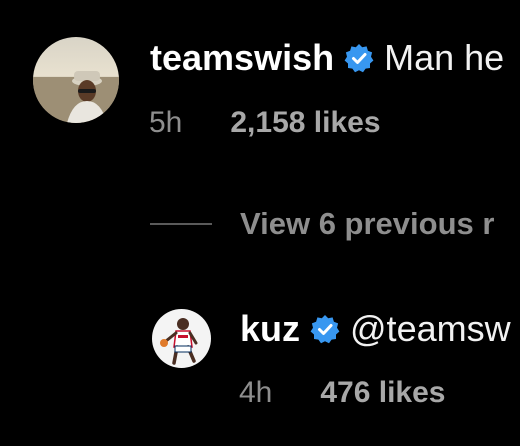 Image resolution: width=520 pixels, height=446 pixels. I want to click on comment-meta: 4h 476 likes, so click(342, 393).